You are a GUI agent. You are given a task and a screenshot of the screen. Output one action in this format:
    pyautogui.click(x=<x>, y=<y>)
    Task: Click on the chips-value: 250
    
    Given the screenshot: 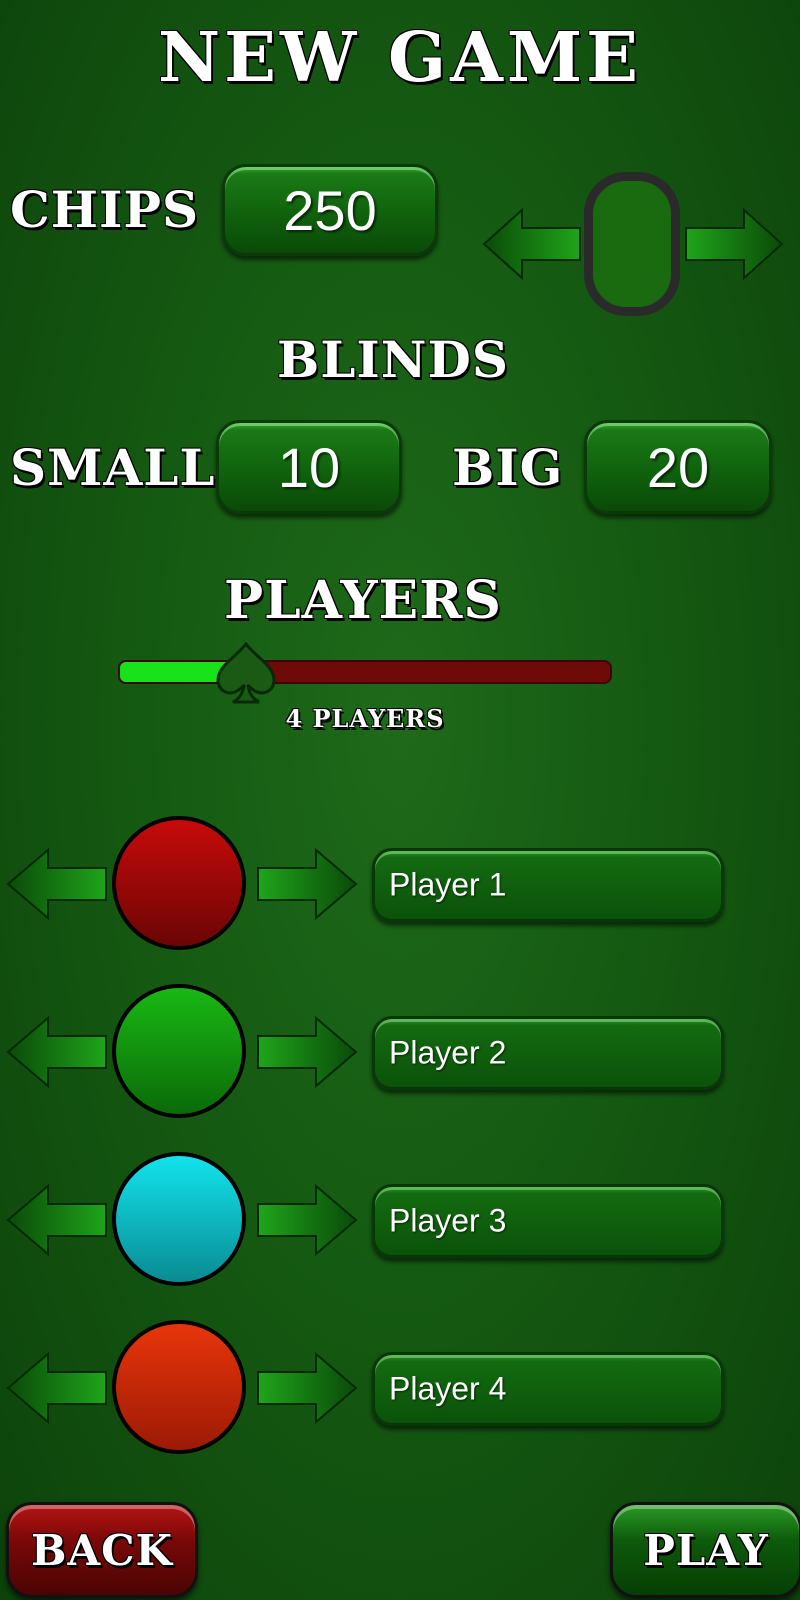 What is the action you would take?
    pyautogui.click(x=330, y=210)
    